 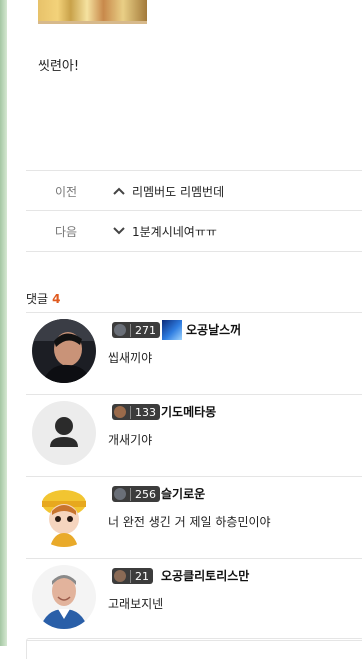 I want to click on comment-item: 21 오공클리토리스만 고래보지넨, so click(x=194, y=600).